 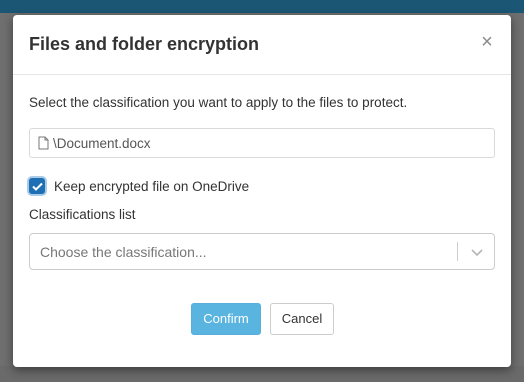 I want to click on classifications-list-label: Classifications list, so click(x=82, y=214).